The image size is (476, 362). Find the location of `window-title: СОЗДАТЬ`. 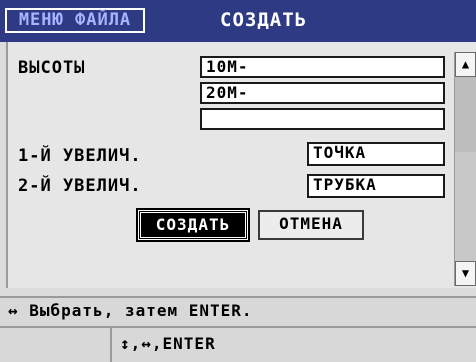

window-title: СОЗДАТЬ is located at coordinates (264, 20).